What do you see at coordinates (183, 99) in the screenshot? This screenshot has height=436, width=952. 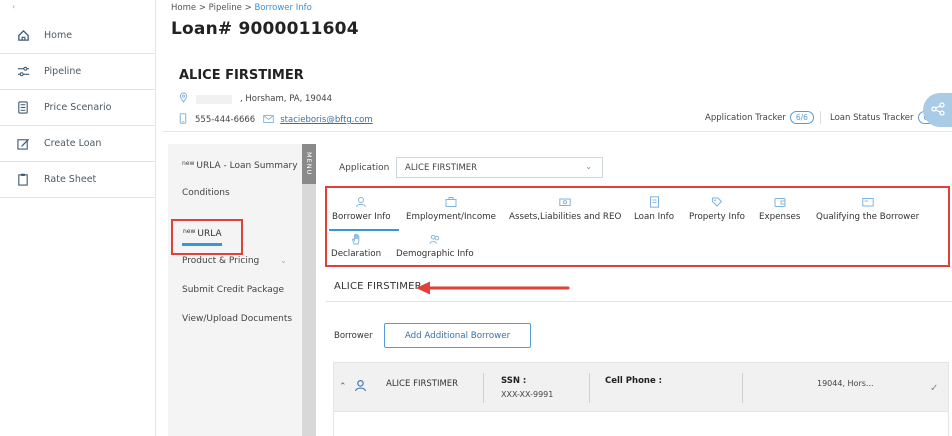 I see `location-pin-icon` at bounding box center [183, 99].